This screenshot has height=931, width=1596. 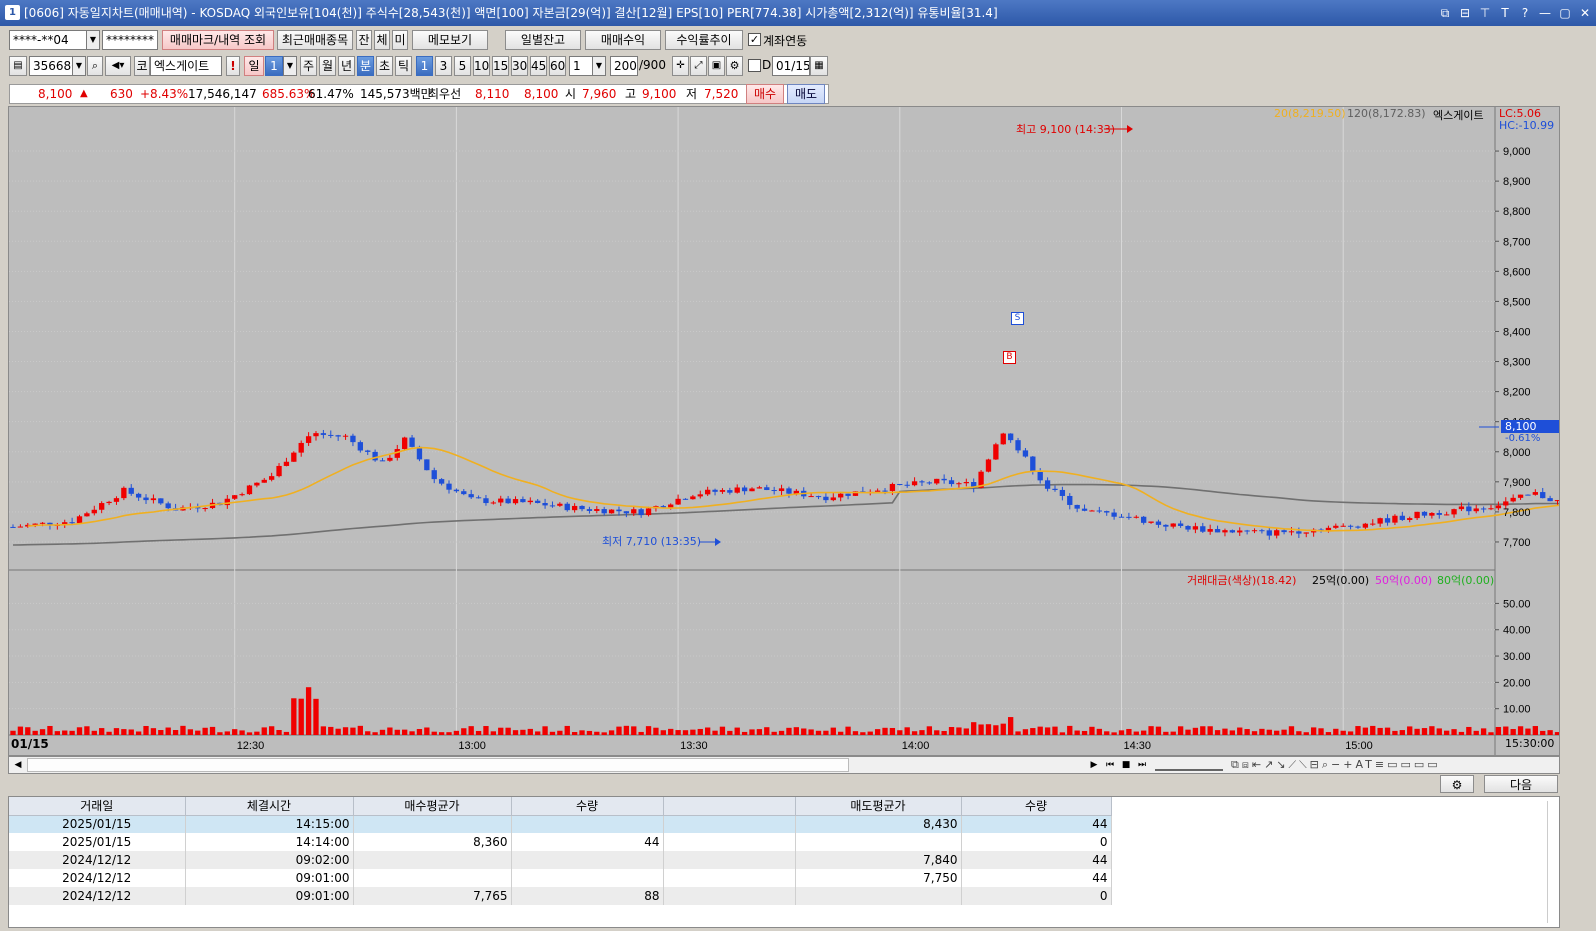 I want to click on interval-3-button: 3, so click(x=443, y=66).